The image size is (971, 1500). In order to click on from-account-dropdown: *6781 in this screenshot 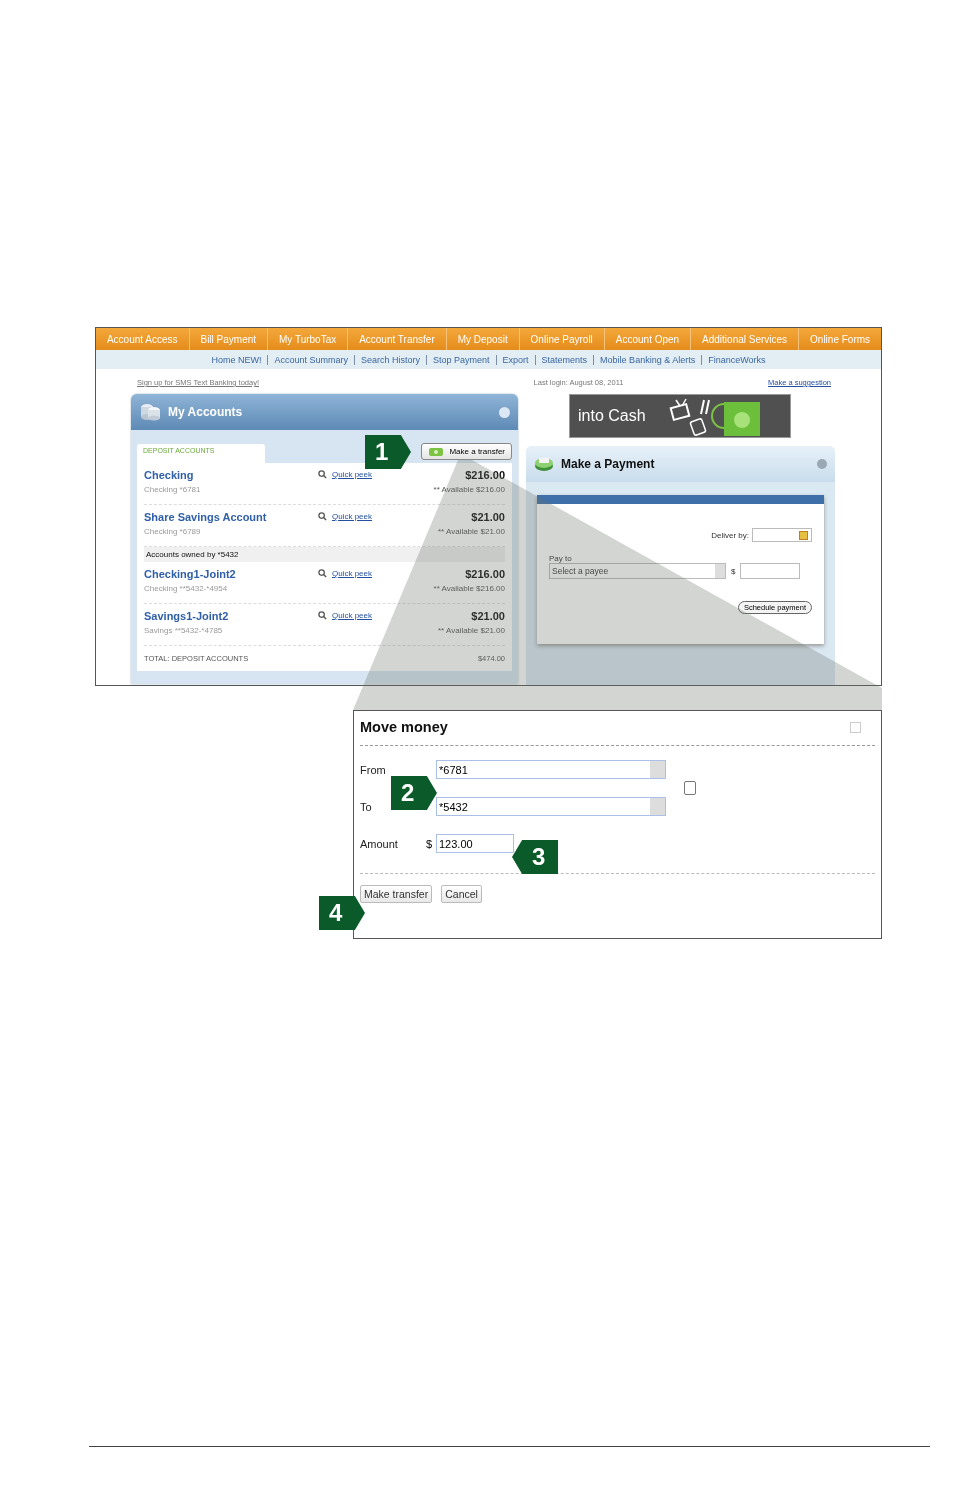, I will do `click(551, 769)`.